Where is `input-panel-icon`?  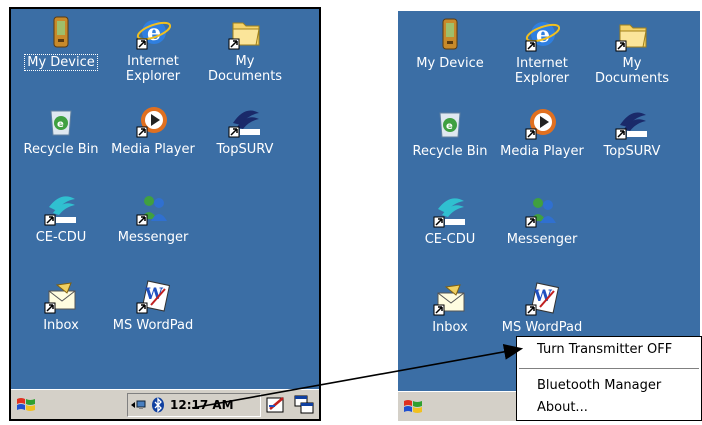 input-panel-icon is located at coordinates (275, 405).